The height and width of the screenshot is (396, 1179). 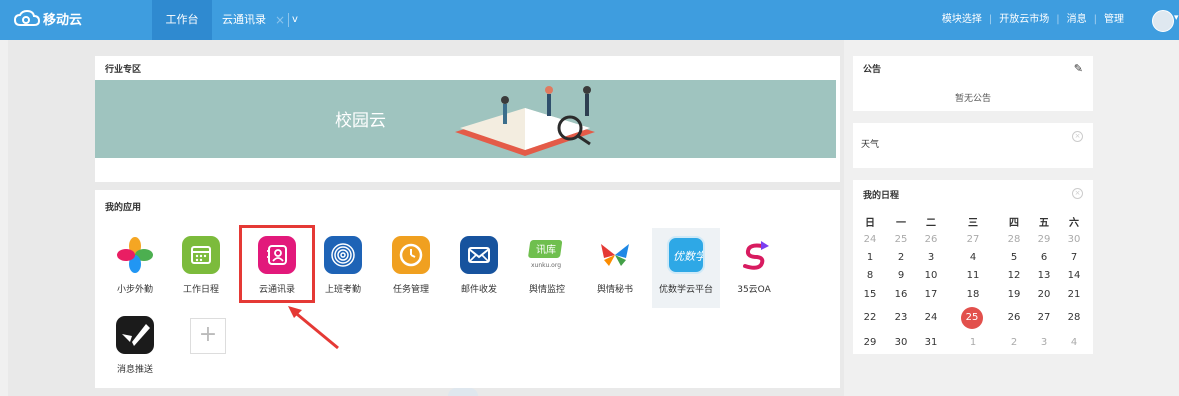 What do you see at coordinates (1024, 20) in the screenshot?
I see `nav-open-market: 开放云市场` at bounding box center [1024, 20].